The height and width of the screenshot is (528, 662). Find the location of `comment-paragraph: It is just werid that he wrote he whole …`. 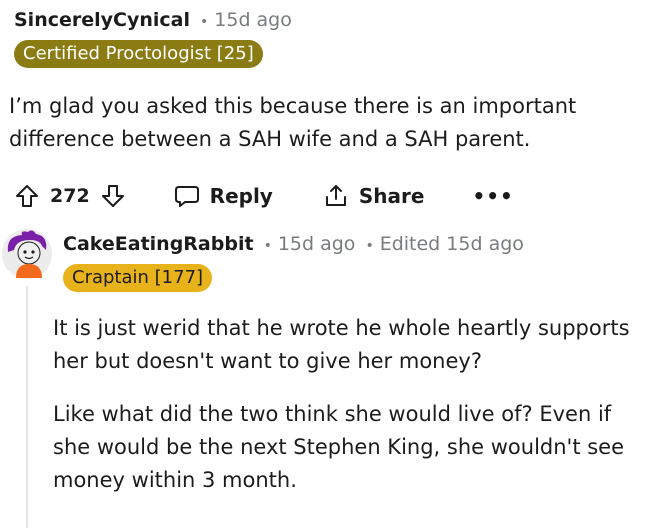

comment-paragraph: It is just werid that he wrote he whole … is located at coordinates (341, 344).